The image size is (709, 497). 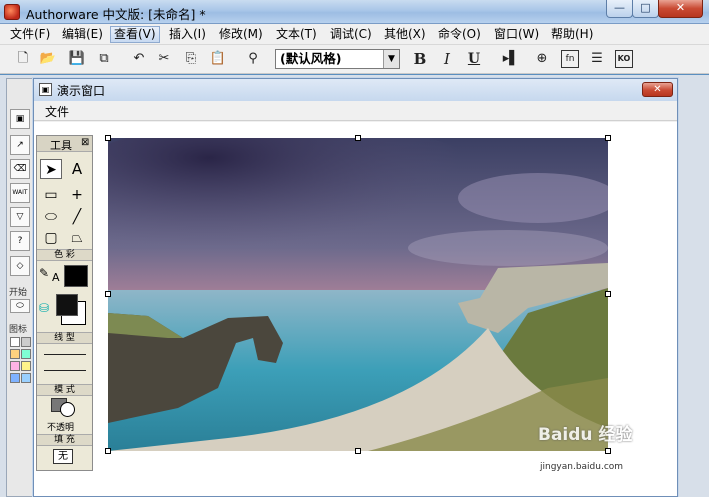 I want to click on menu-insert: 插入(I), so click(x=187, y=34).